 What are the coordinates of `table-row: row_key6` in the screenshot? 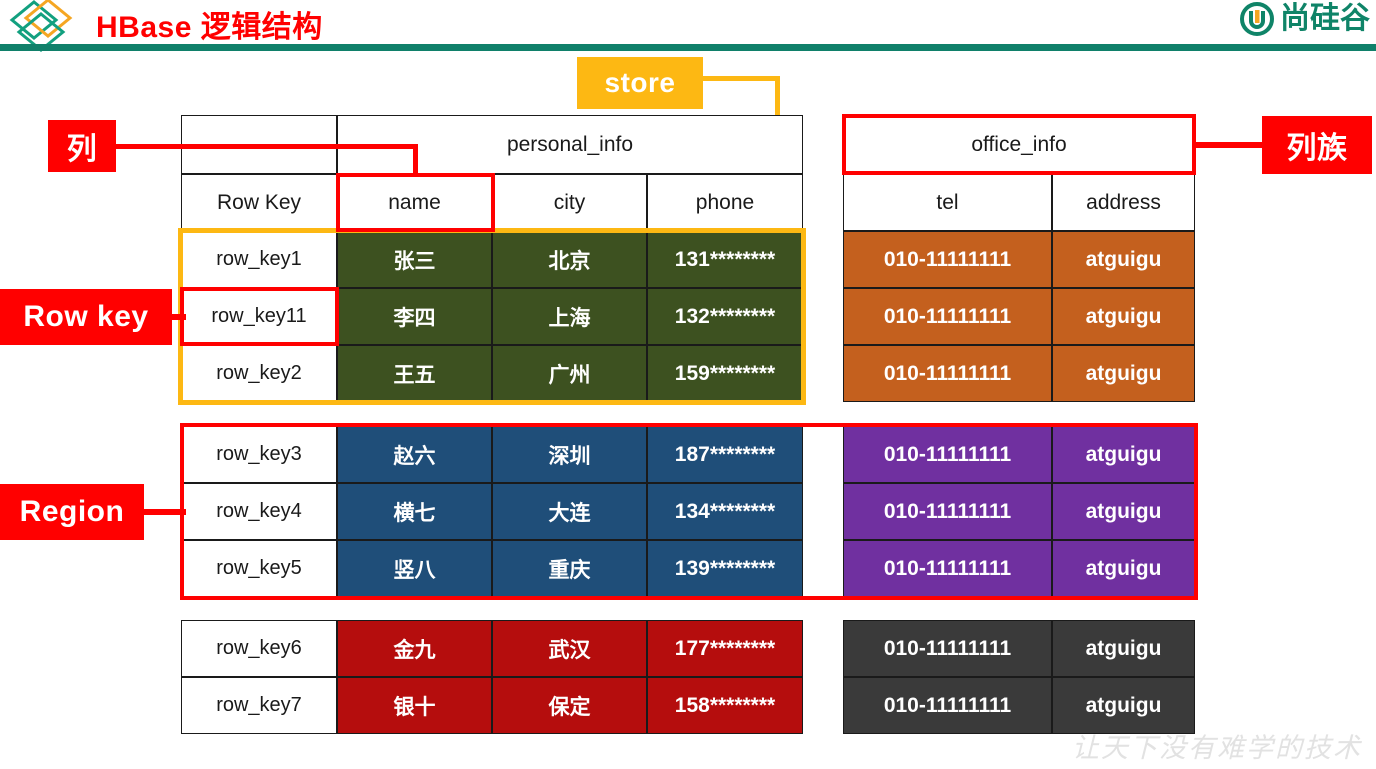 It's located at (259, 648).